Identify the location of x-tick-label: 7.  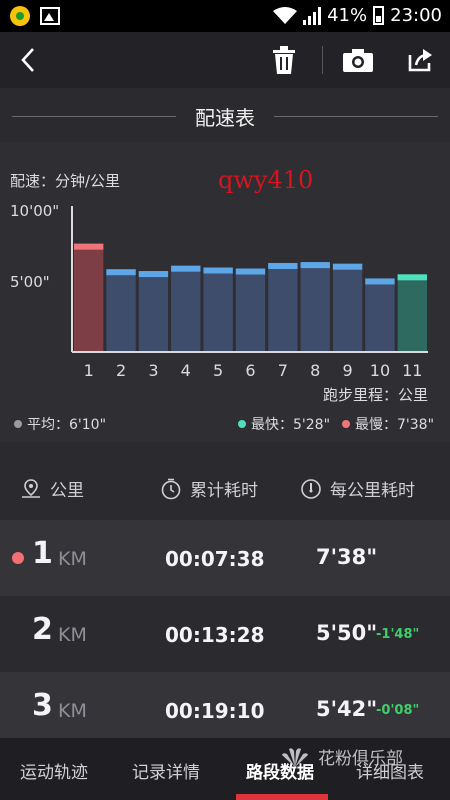
(283, 370).